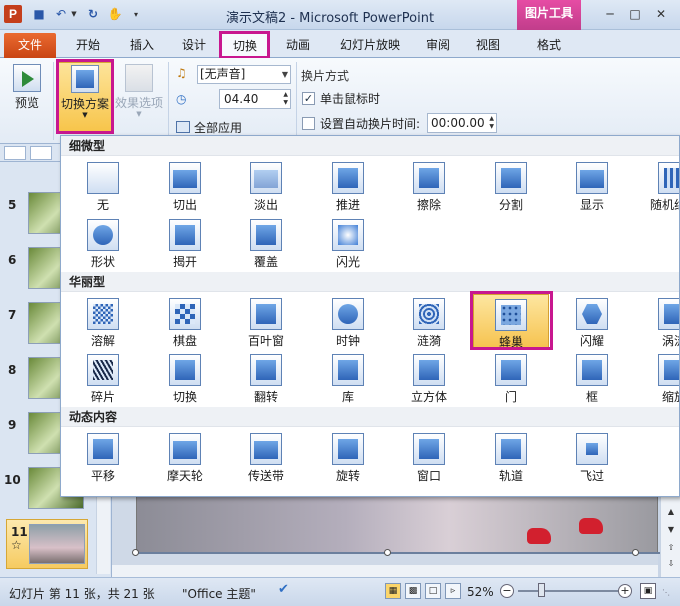 This screenshot has width=680, height=606. What do you see at coordinates (284, 74) in the screenshot?
I see `chevron-down-icon: ▼` at bounding box center [284, 74].